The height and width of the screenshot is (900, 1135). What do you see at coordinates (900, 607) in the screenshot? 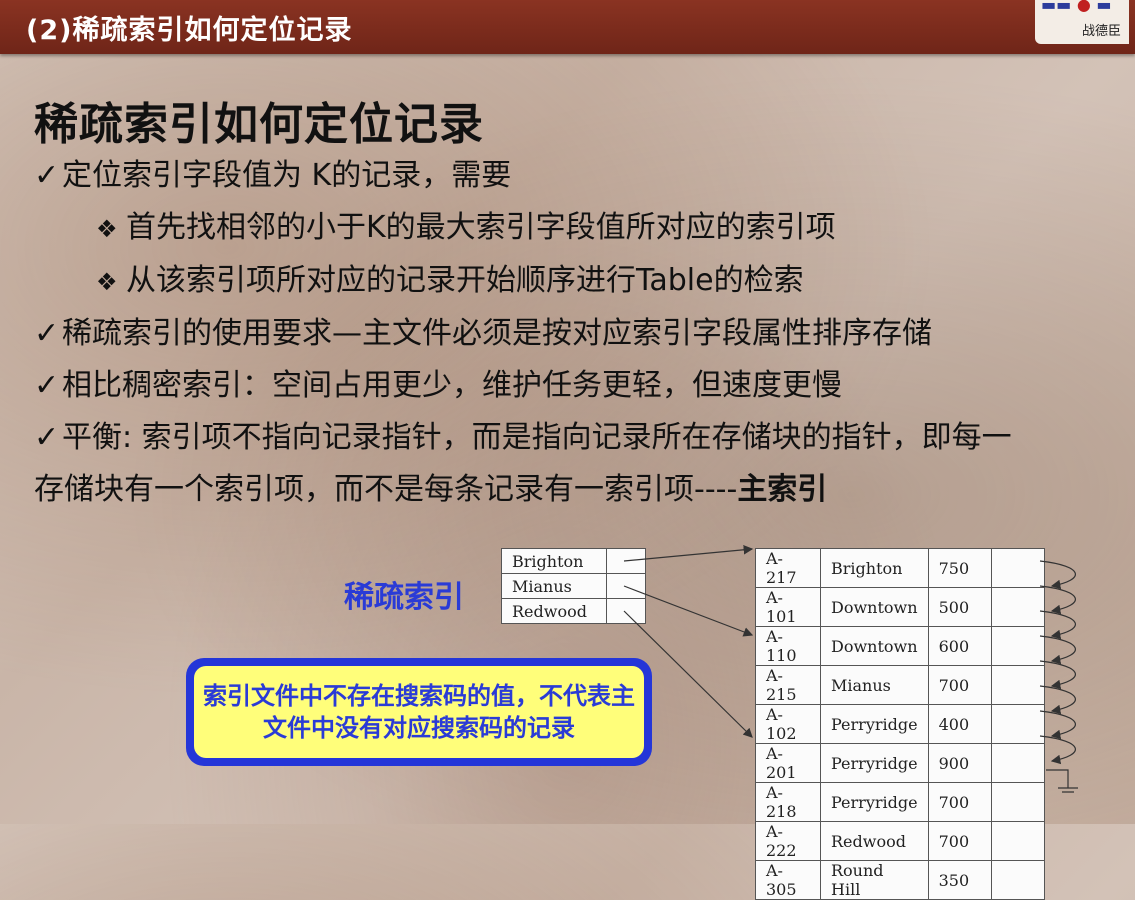
I see `table-row: A-101 Downtown 500` at bounding box center [900, 607].